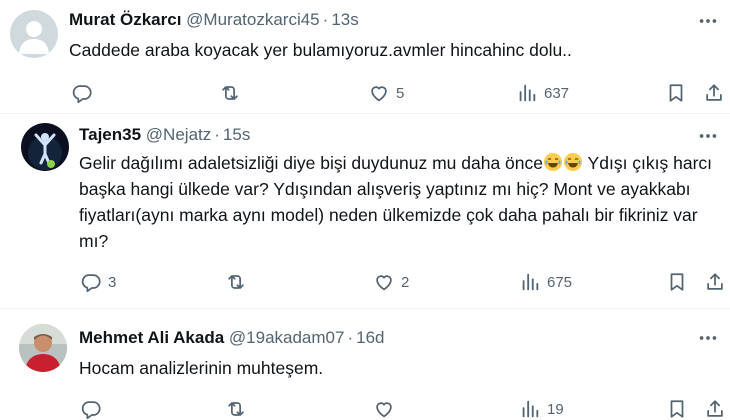 This screenshot has height=420, width=730. I want to click on views-count: 19, so click(555, 409).